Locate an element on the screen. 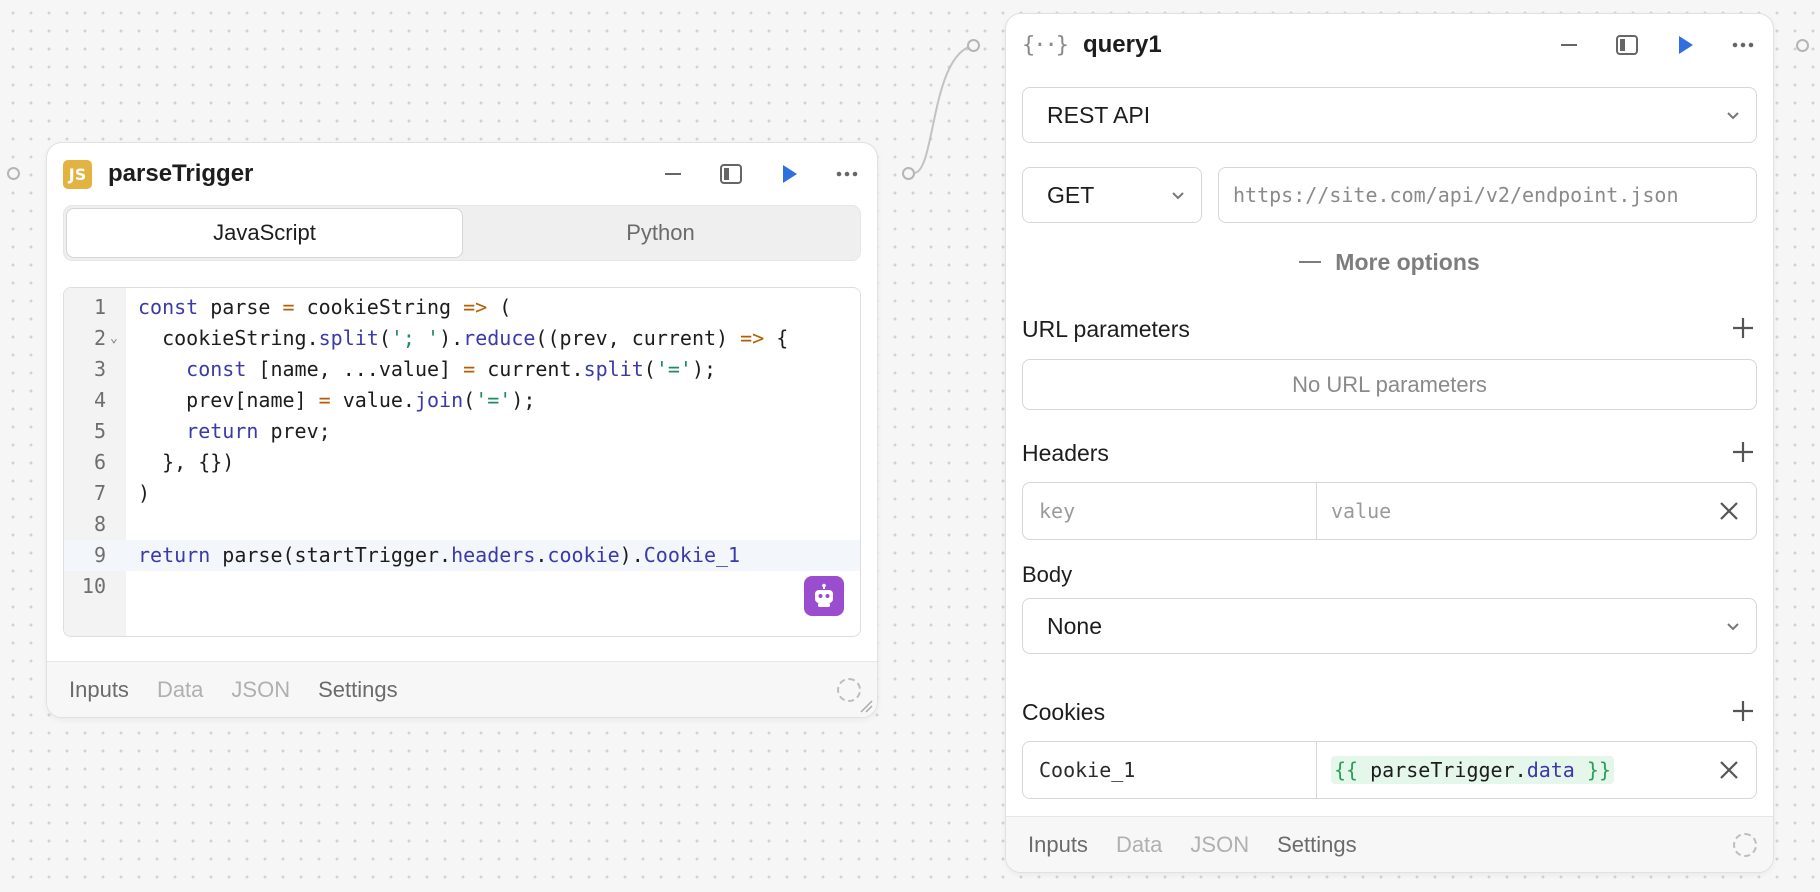 This screenshot has height=892, width=1820. line-number: 4 is located at coordinates (99, 400).